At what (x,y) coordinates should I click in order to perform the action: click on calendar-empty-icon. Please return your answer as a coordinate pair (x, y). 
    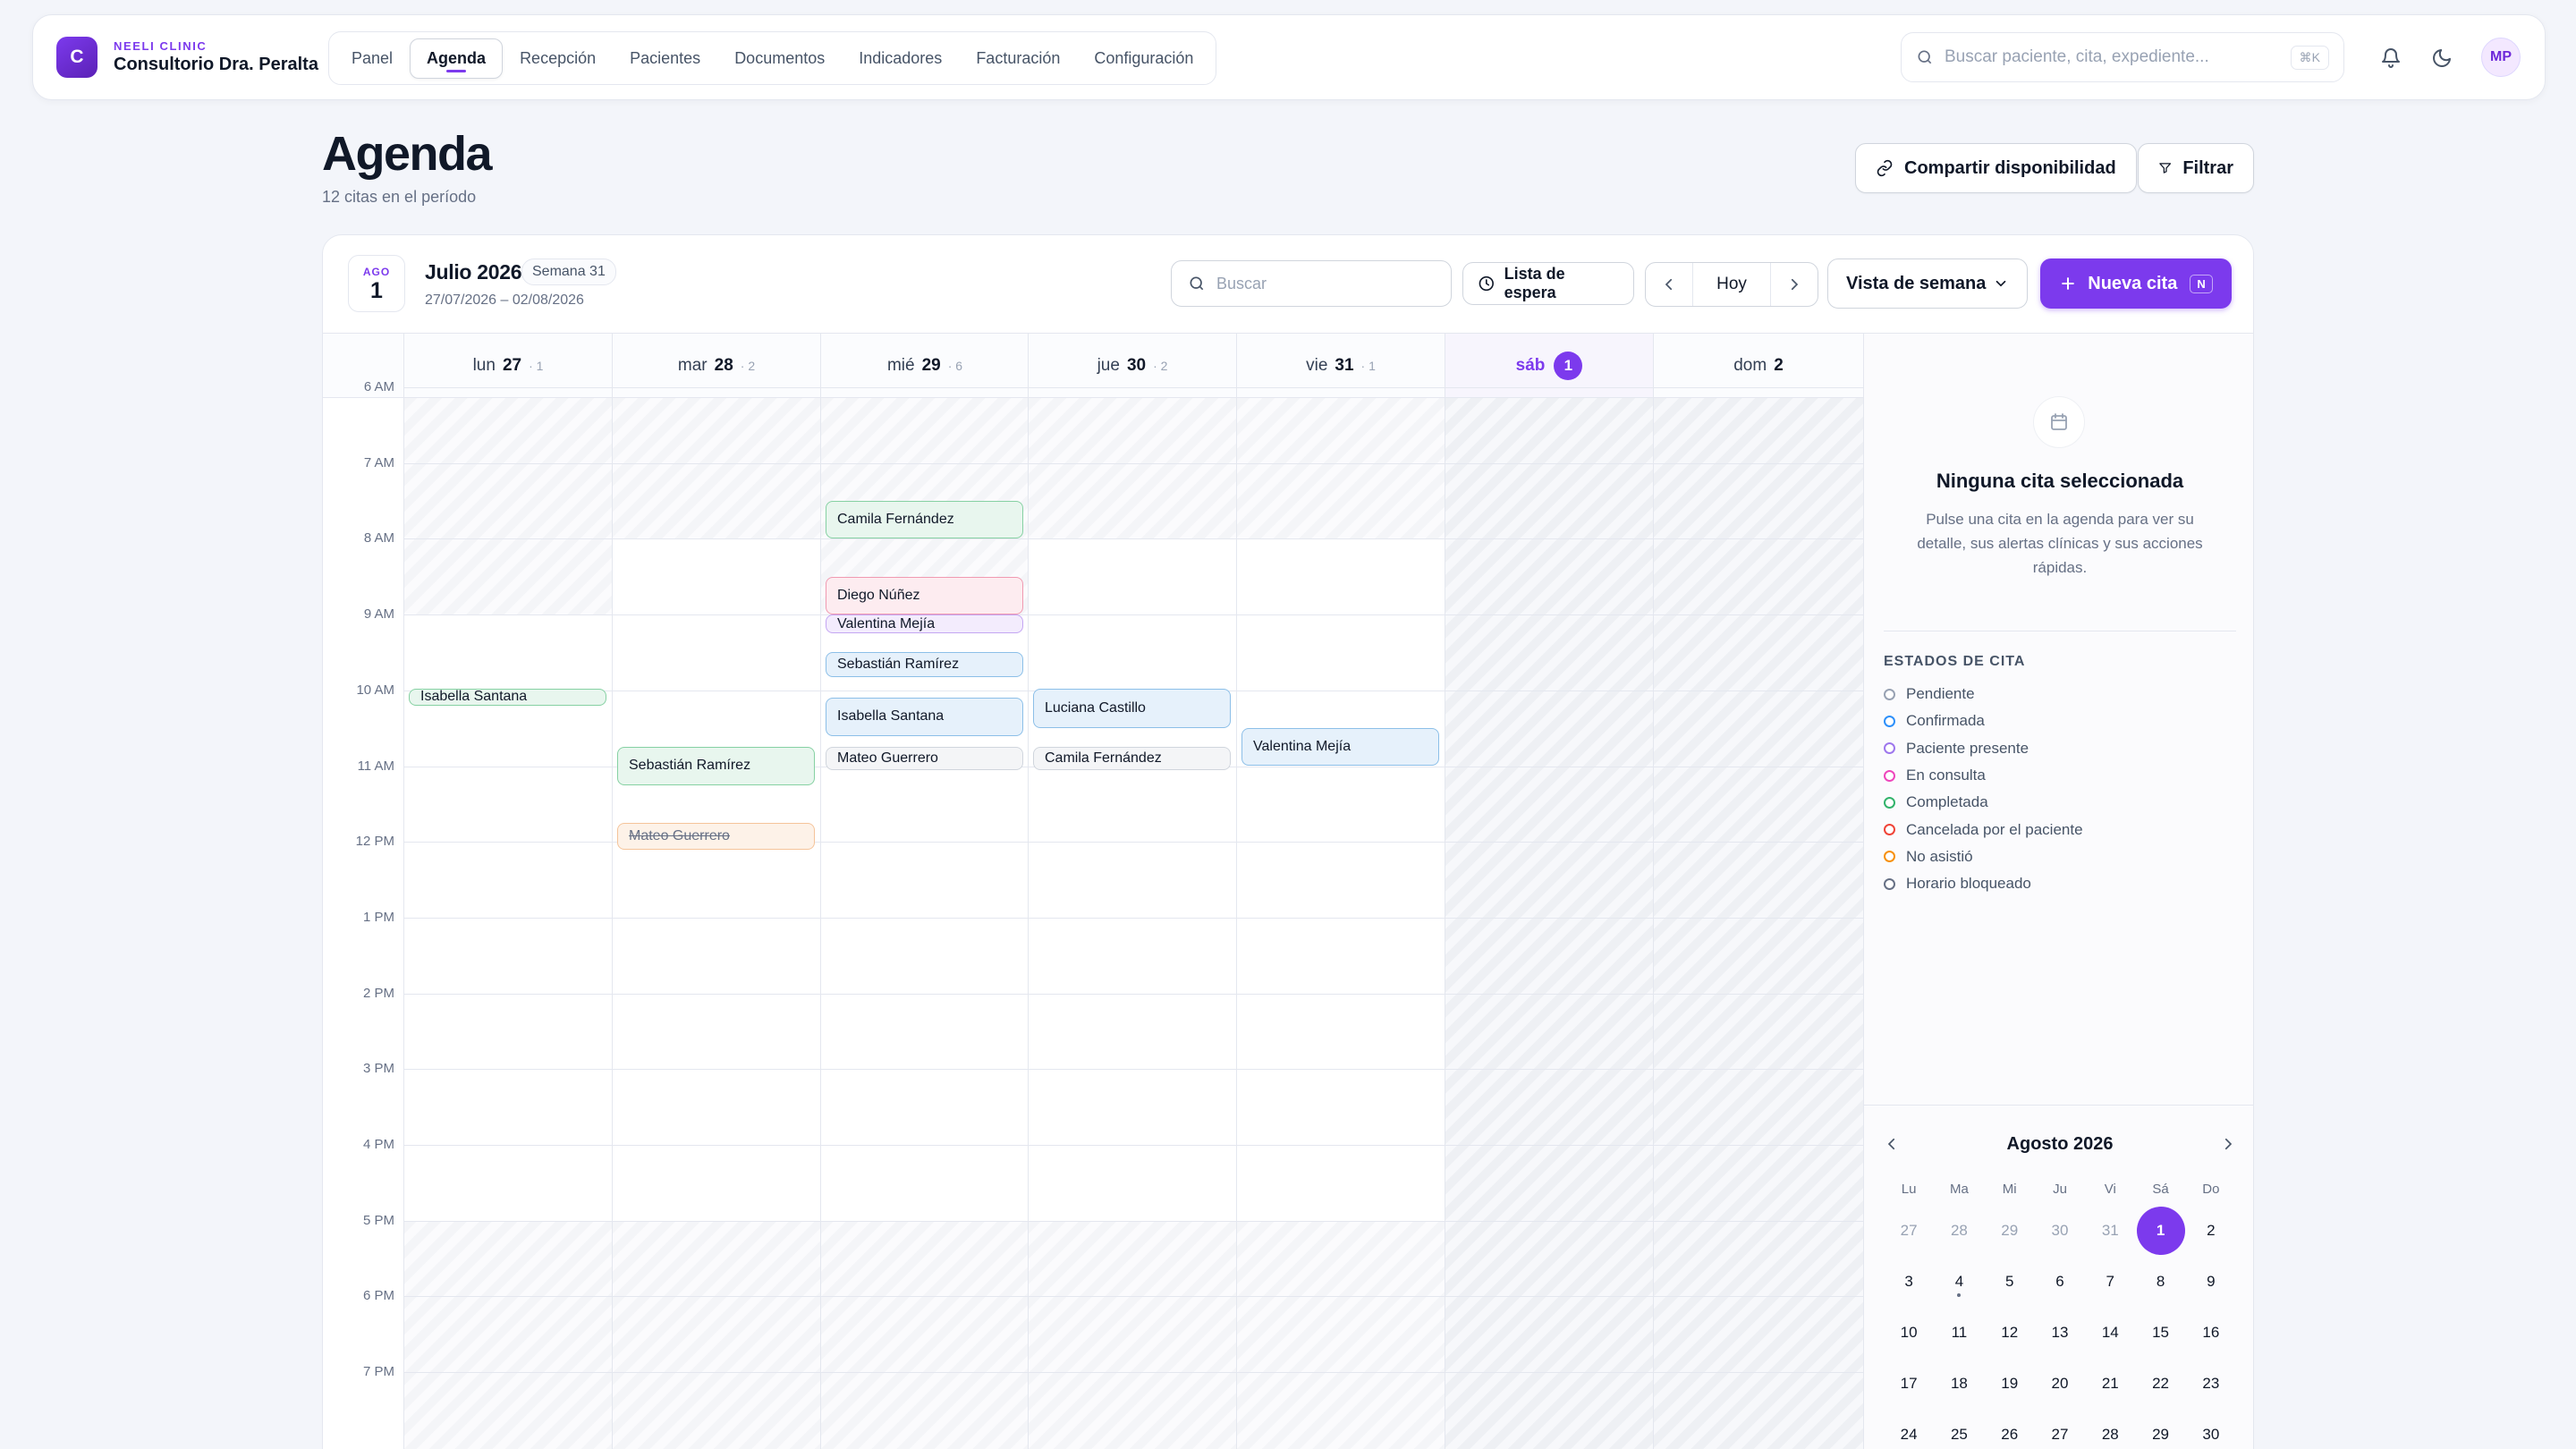
    Looking at the image, I should click on (2059, 422).